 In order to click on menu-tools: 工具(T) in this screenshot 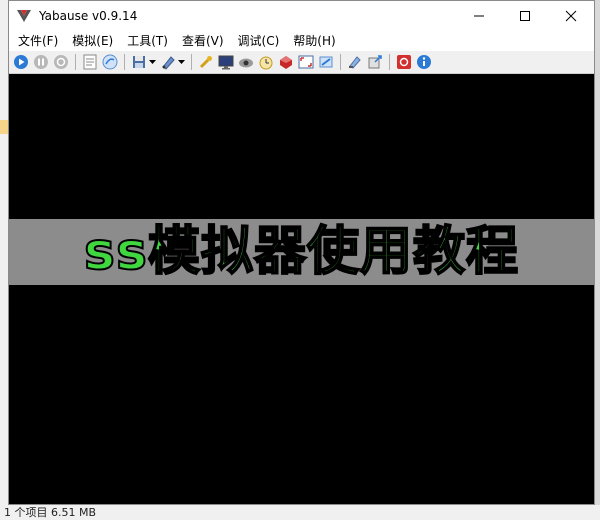, I will do `click(147, 41)`.